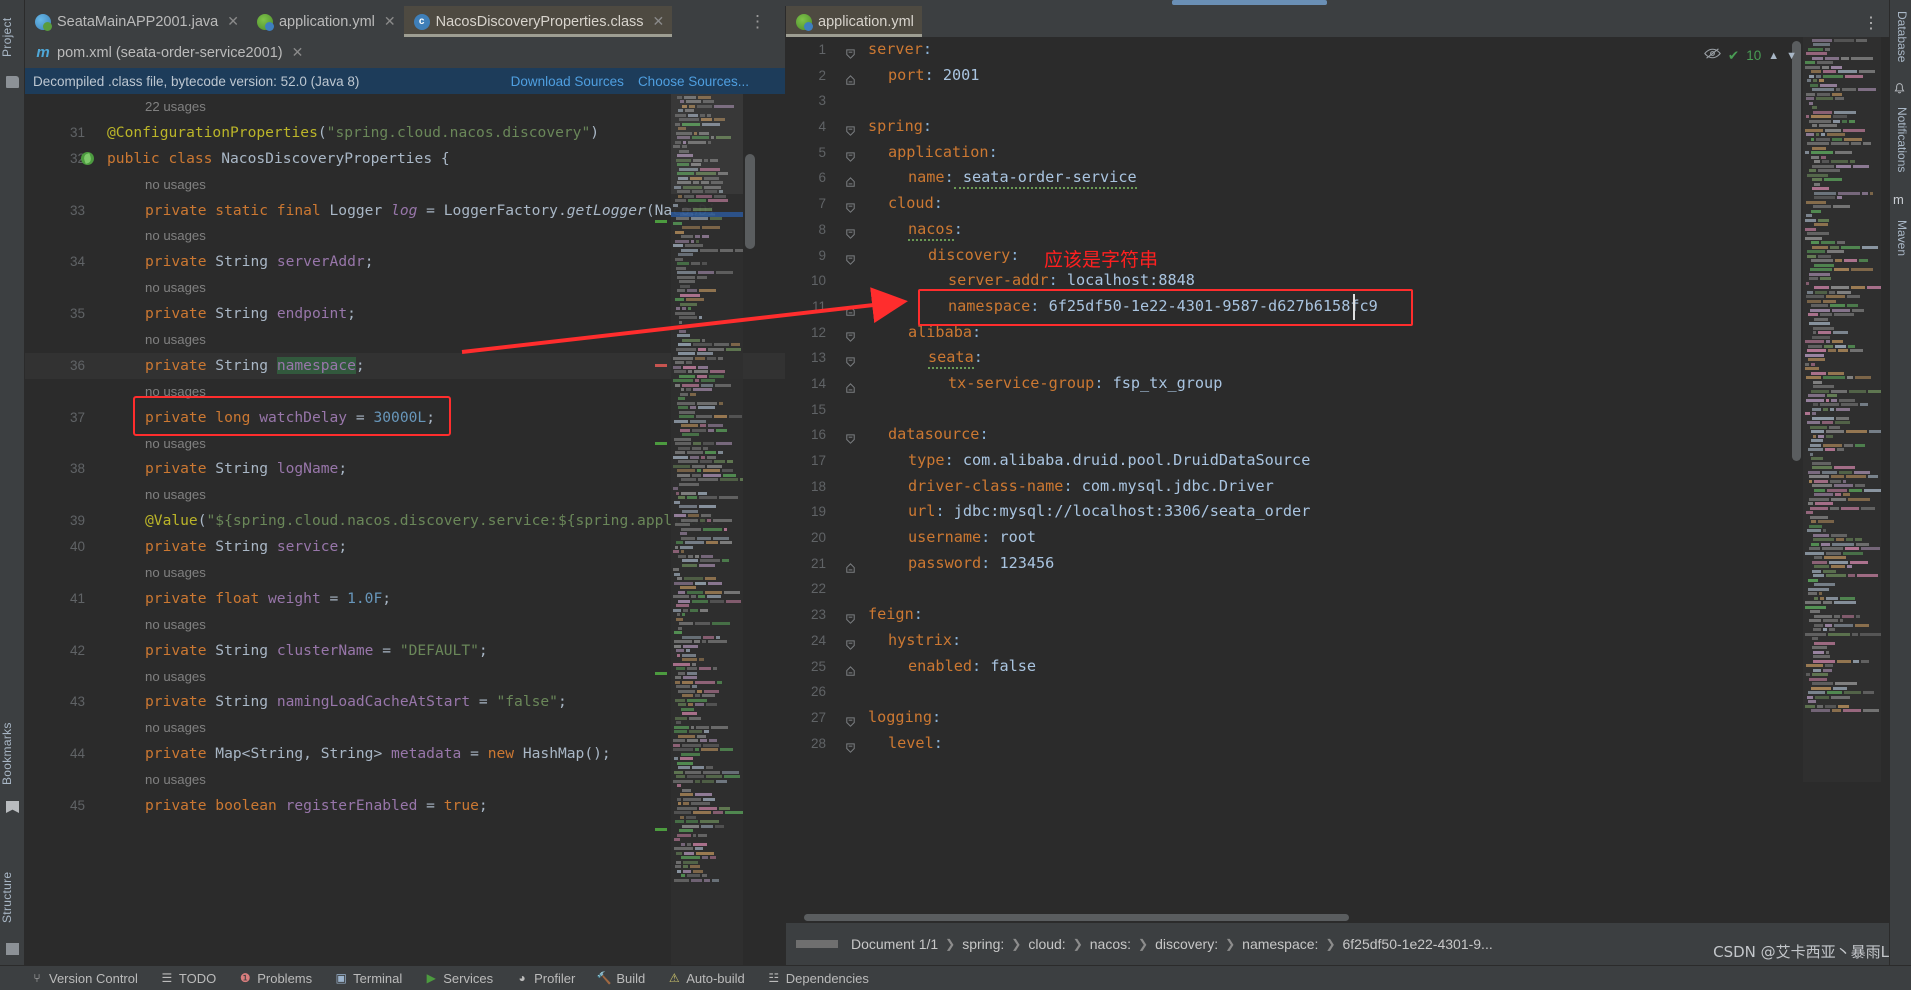 This screenshot has width=1911, height=990. What do you see at coordinates (87, 158) in the screenshot?
I see `spring-bean-icon` at bounding box center [87, 158].